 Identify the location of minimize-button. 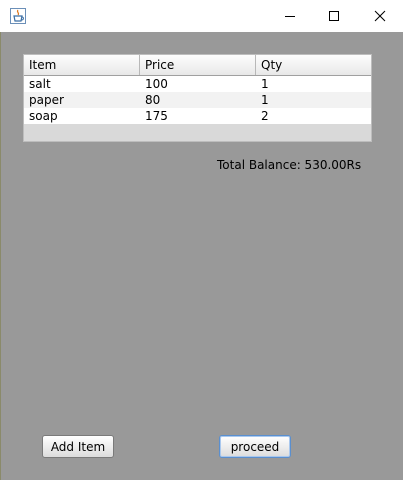
(290, 16).